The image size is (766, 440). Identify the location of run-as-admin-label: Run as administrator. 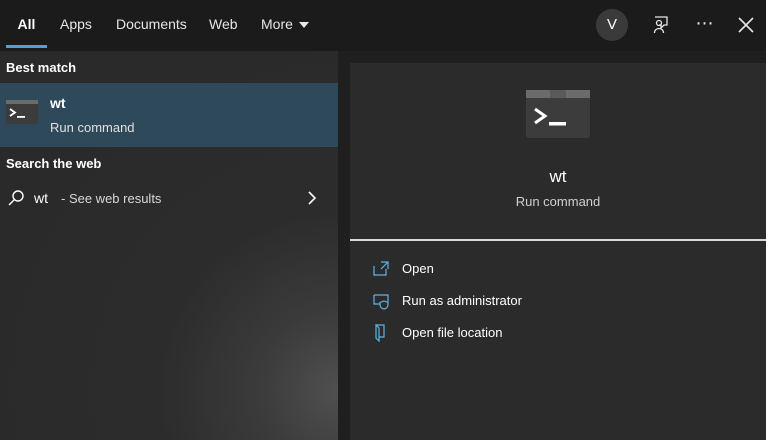
(462, 300).